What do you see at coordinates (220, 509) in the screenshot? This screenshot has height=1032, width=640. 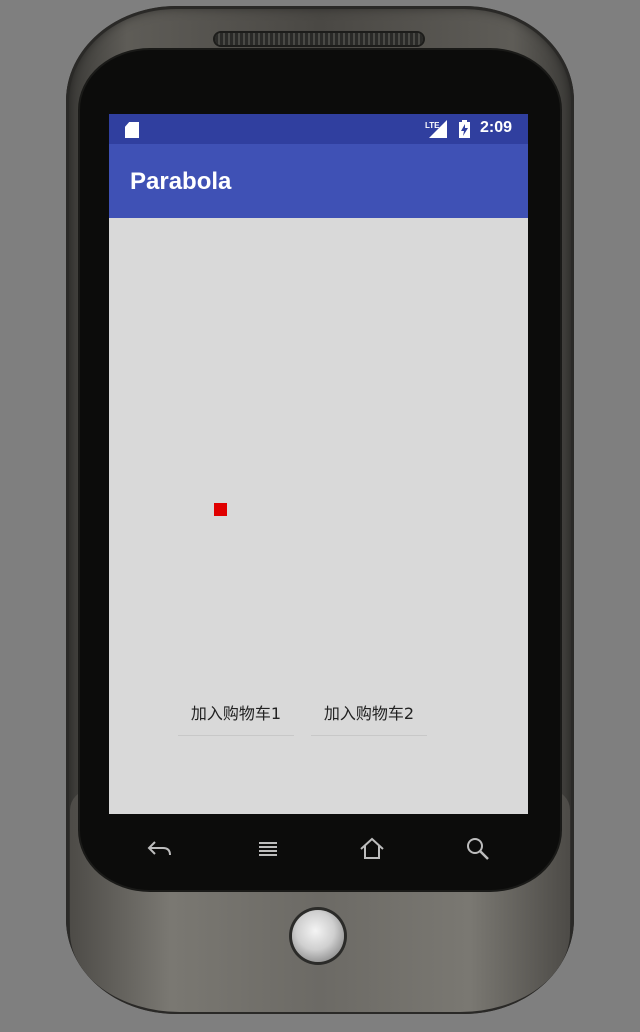 I see `parabola-moving-item` at bounding box center [220, 509].